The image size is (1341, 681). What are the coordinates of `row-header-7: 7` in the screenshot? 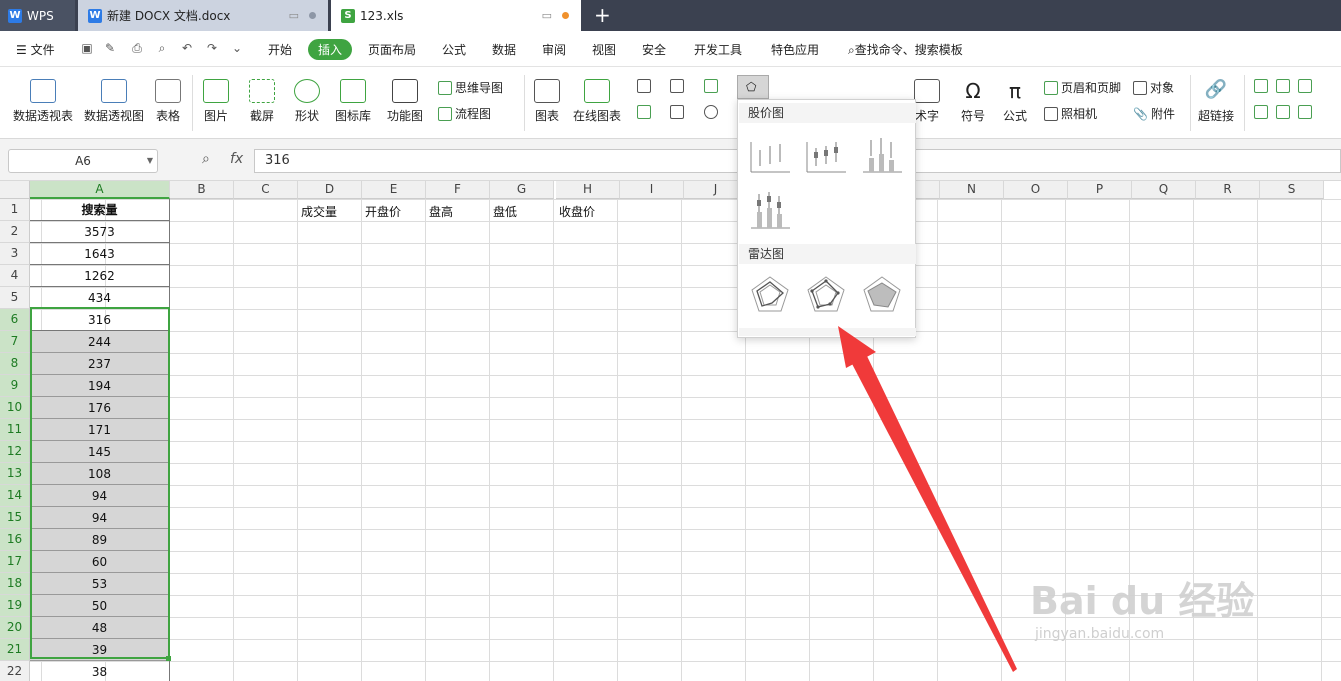 It's located at (15, 342).